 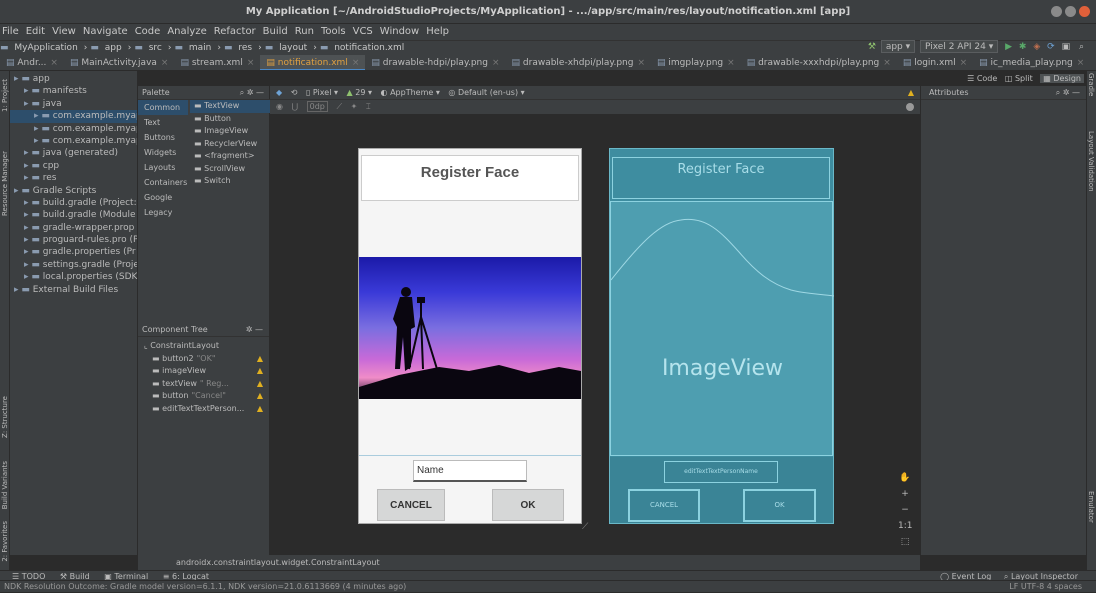 I want to click on resource-manager-tab: Resource Manager, so click(x=5, y=183).